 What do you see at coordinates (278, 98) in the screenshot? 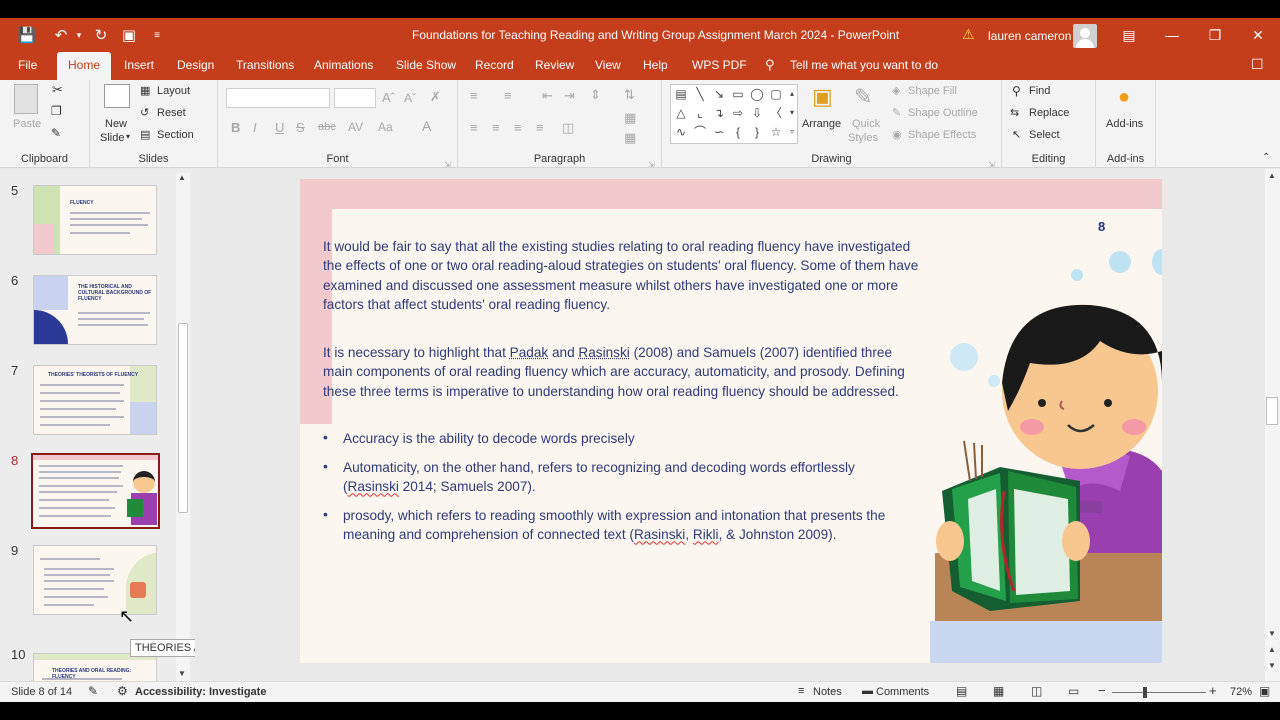
I see `font-name-field` at bounding box center [278, 98].